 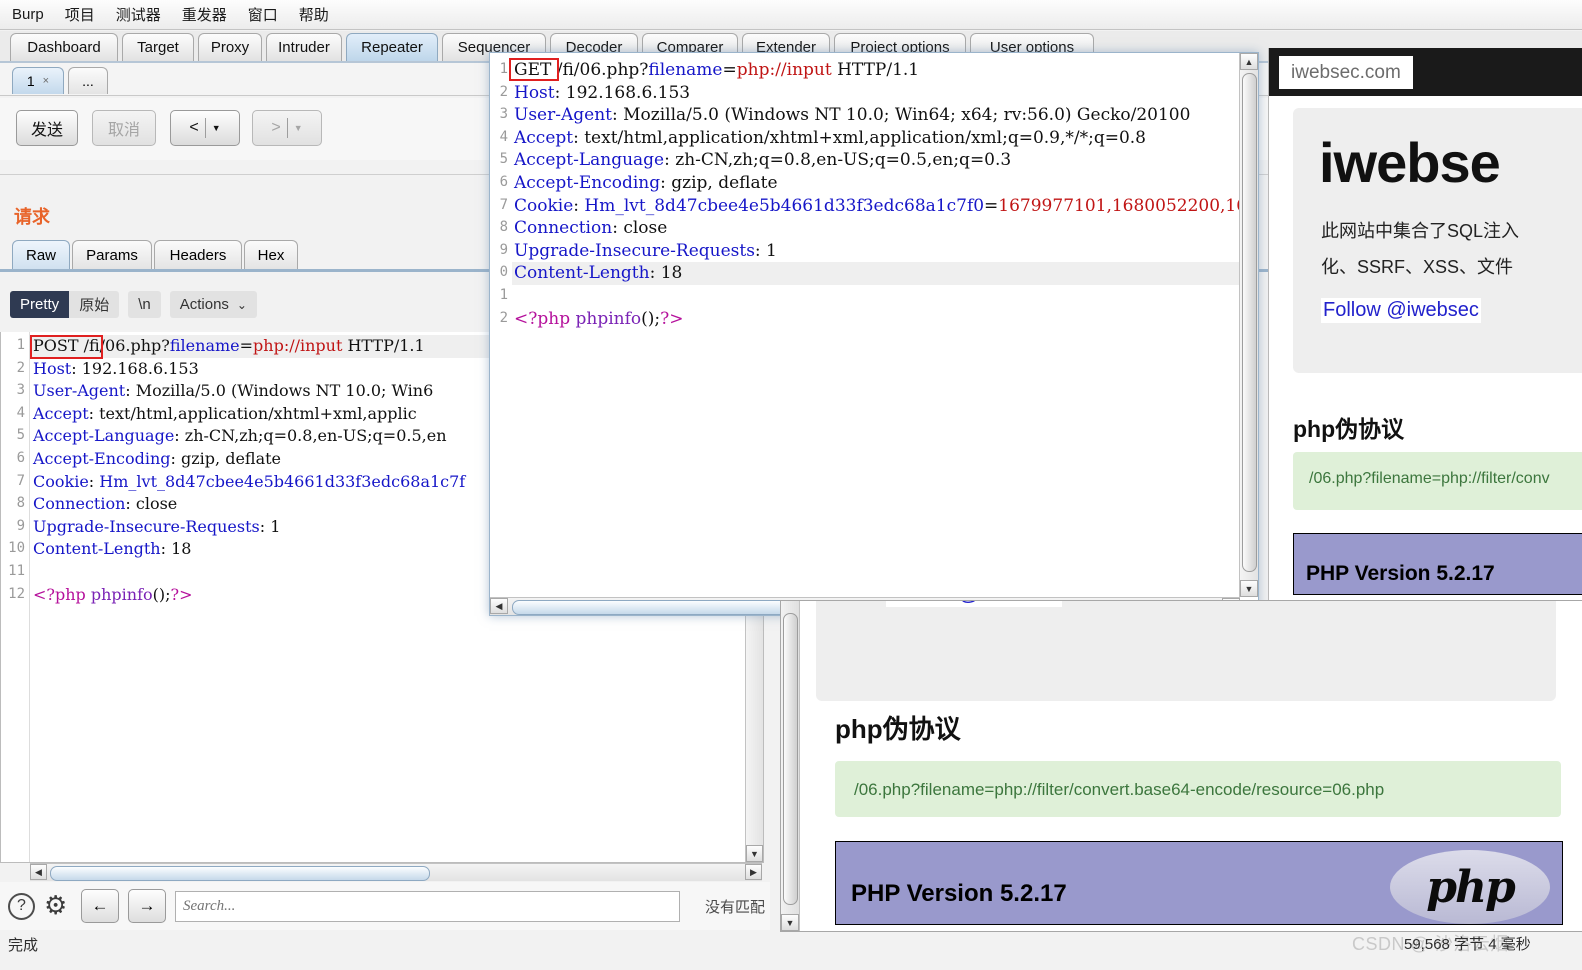 I want to click on send-button: 发送, so click(x=47, y=128).